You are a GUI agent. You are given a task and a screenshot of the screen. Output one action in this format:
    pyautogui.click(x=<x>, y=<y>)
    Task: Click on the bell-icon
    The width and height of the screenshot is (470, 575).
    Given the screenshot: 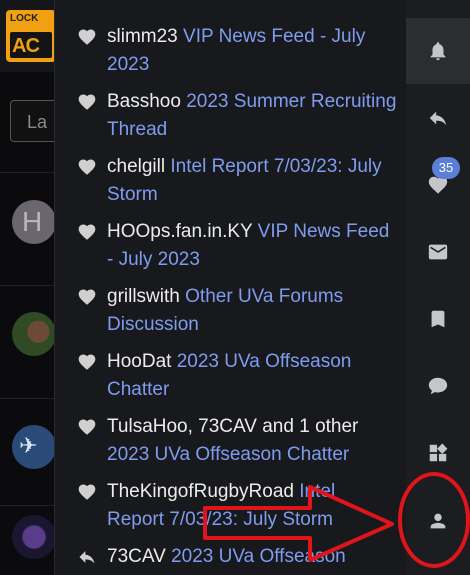 What is the action you would take?
    pyautogui.click(x=438, y=51)
    